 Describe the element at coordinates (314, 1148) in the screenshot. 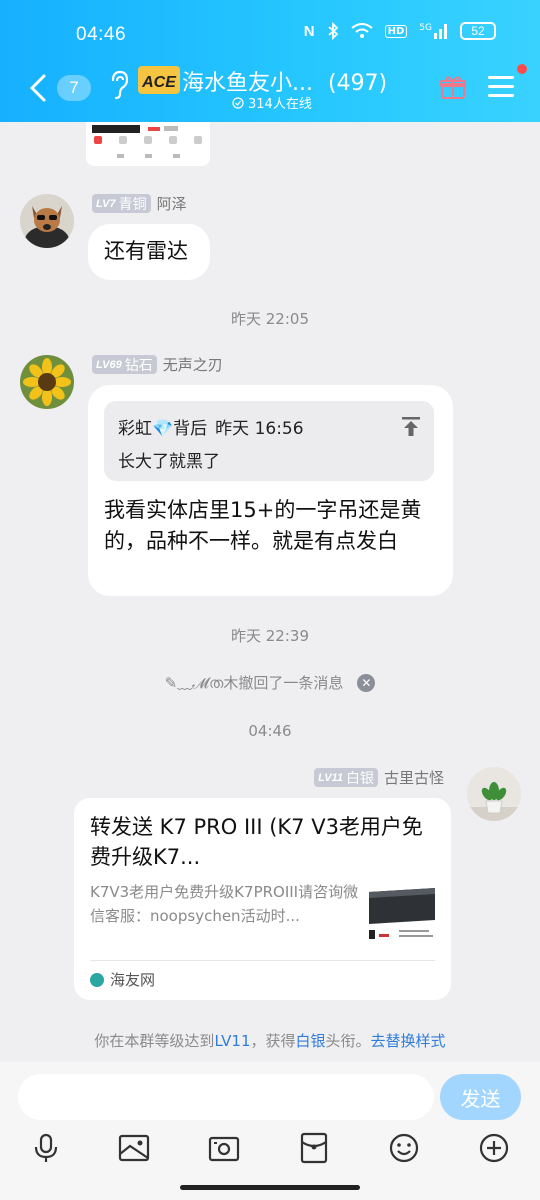

I see `red-packet-icon` at that location.